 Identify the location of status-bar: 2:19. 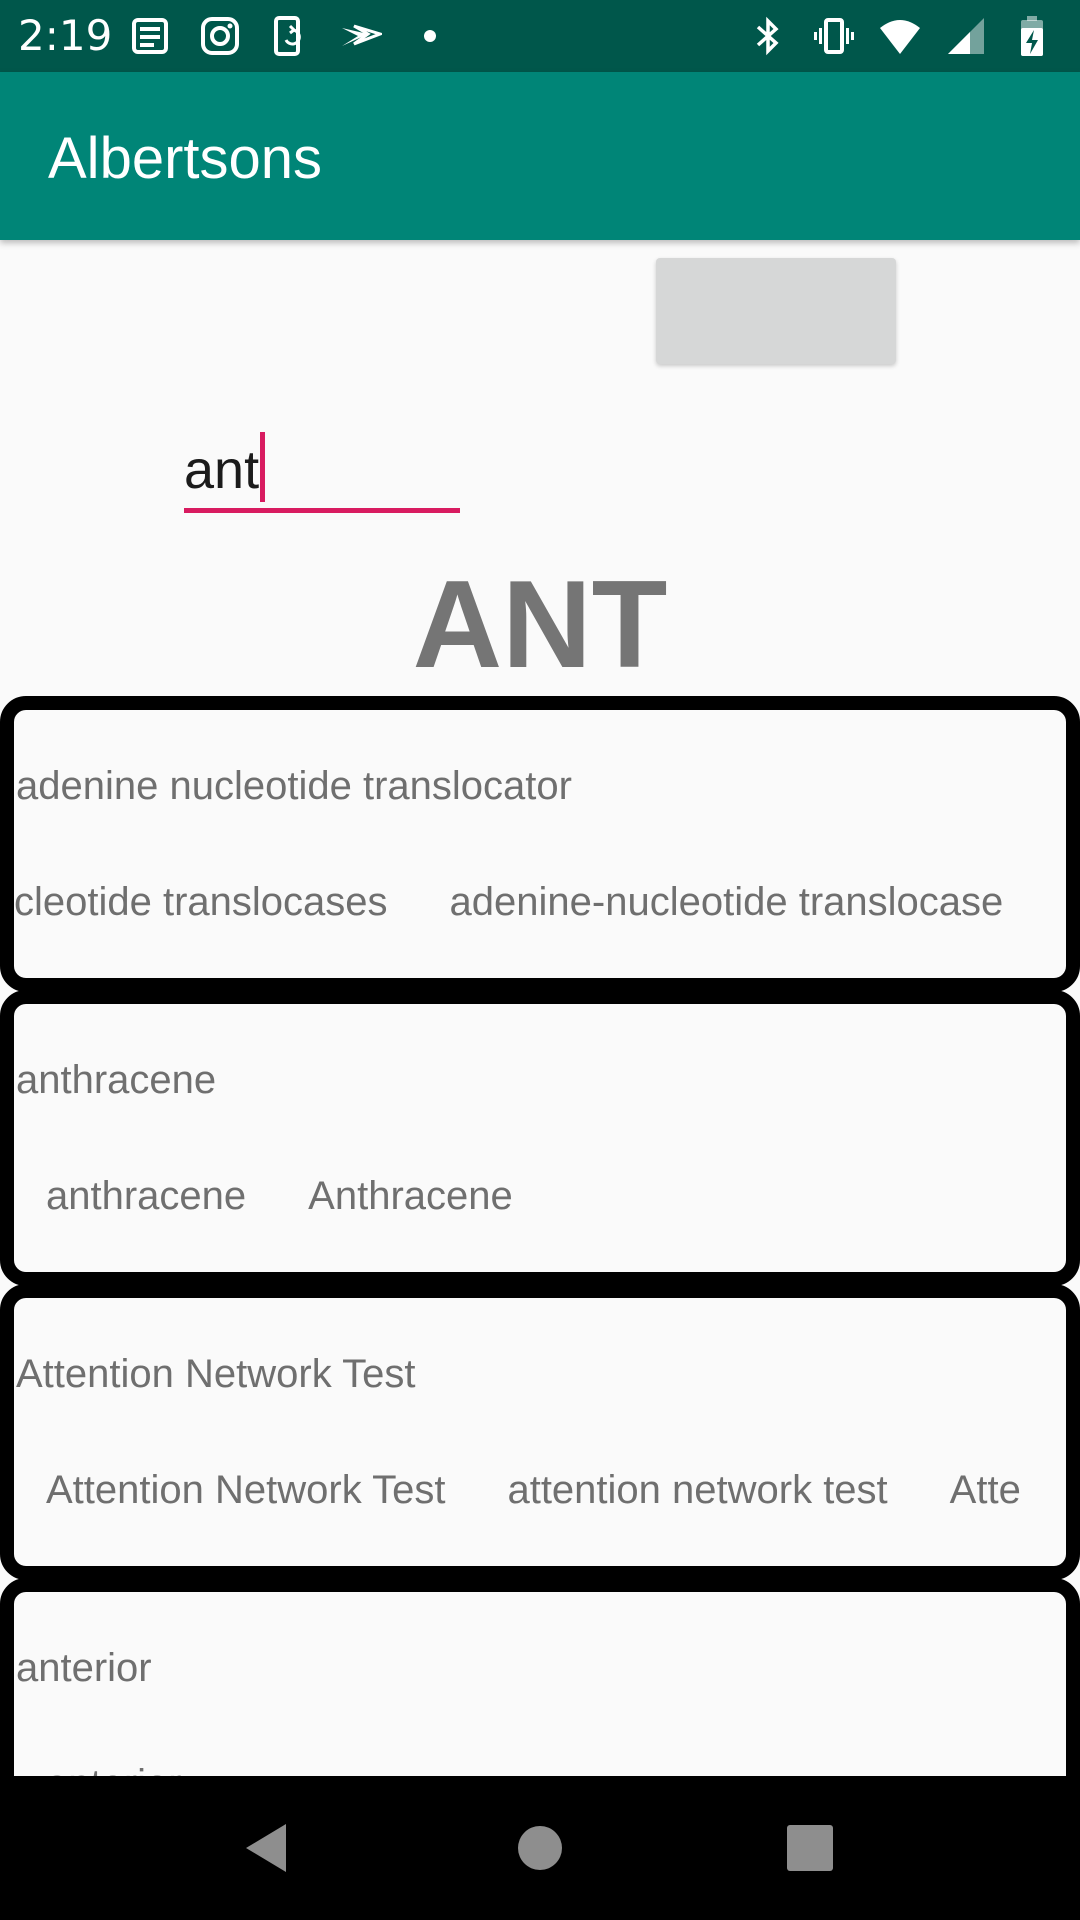
(540, 36).